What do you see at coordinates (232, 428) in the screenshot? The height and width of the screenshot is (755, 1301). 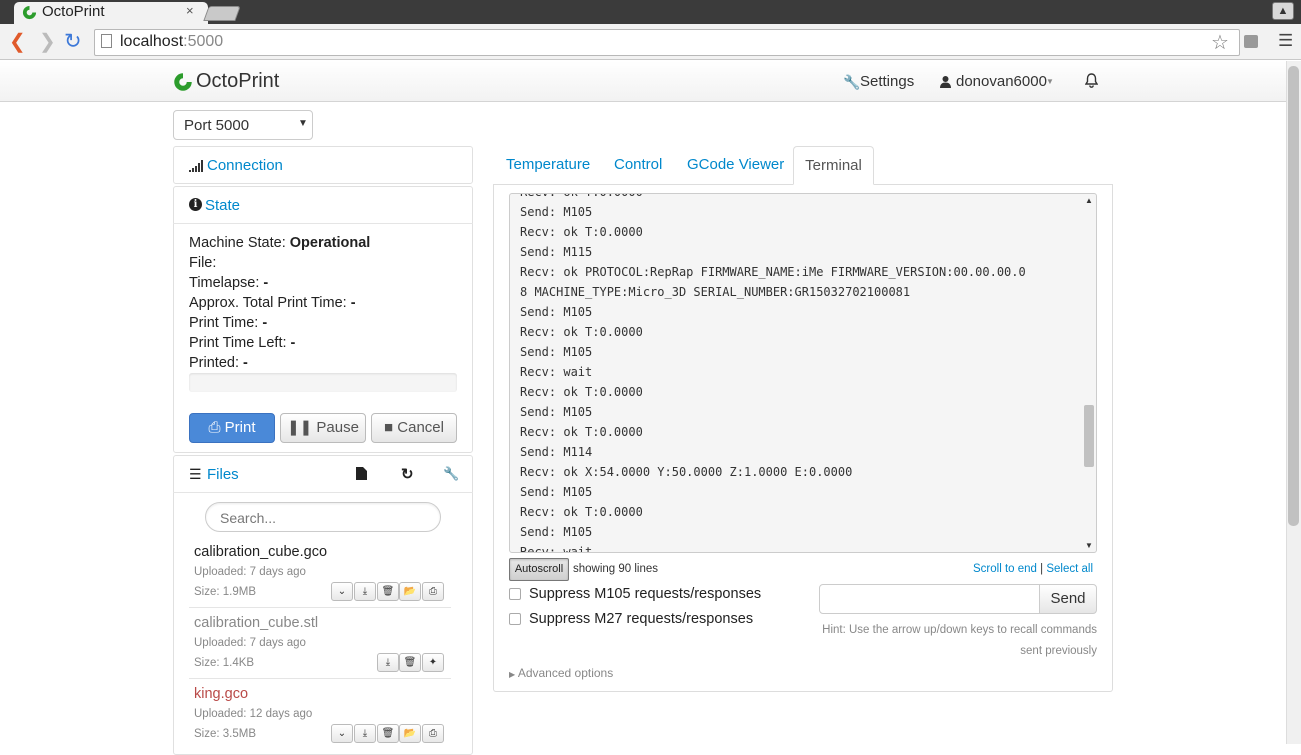 I see `print-button: ⎙ Print` at bounding box center [232, 428].